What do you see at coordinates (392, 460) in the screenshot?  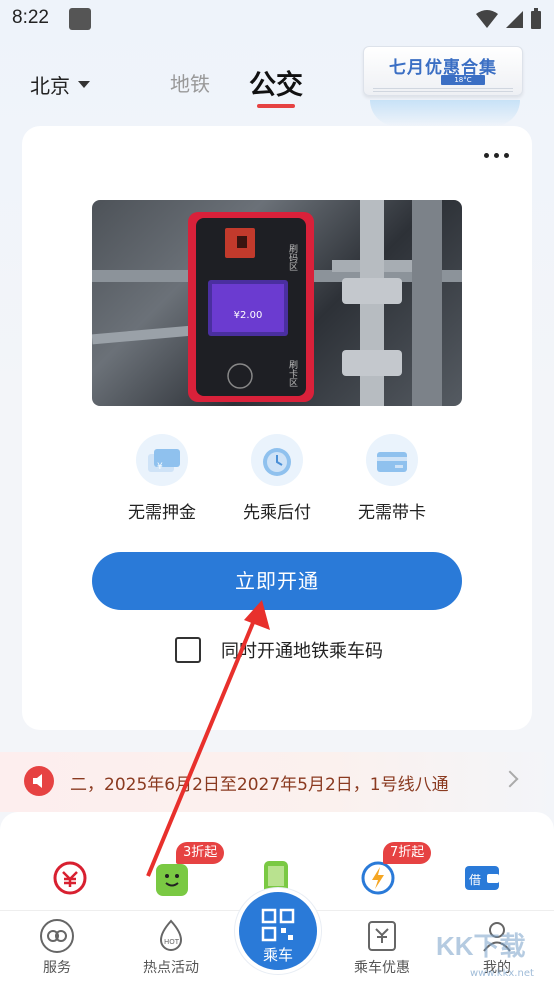 I see `card-icon` at bounding box center [392, 460].